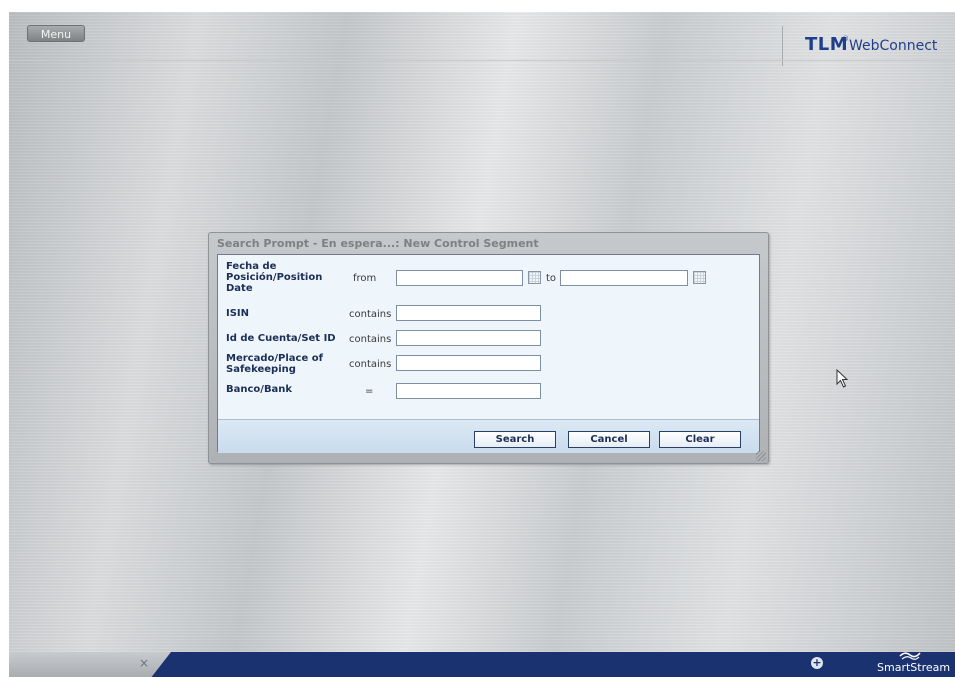 The image size is (955, 677). Describe the element at coordinates (624, 278) in the screenshot. I see `position-date-to-input` at that location.